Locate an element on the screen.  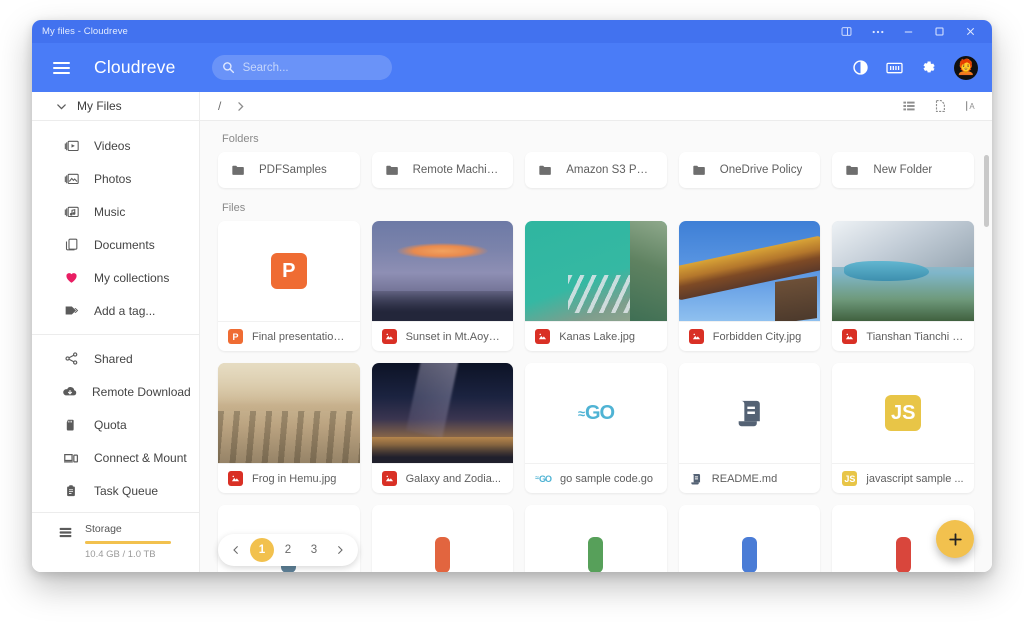
new-file-icon is located at coordinates (940, 106).